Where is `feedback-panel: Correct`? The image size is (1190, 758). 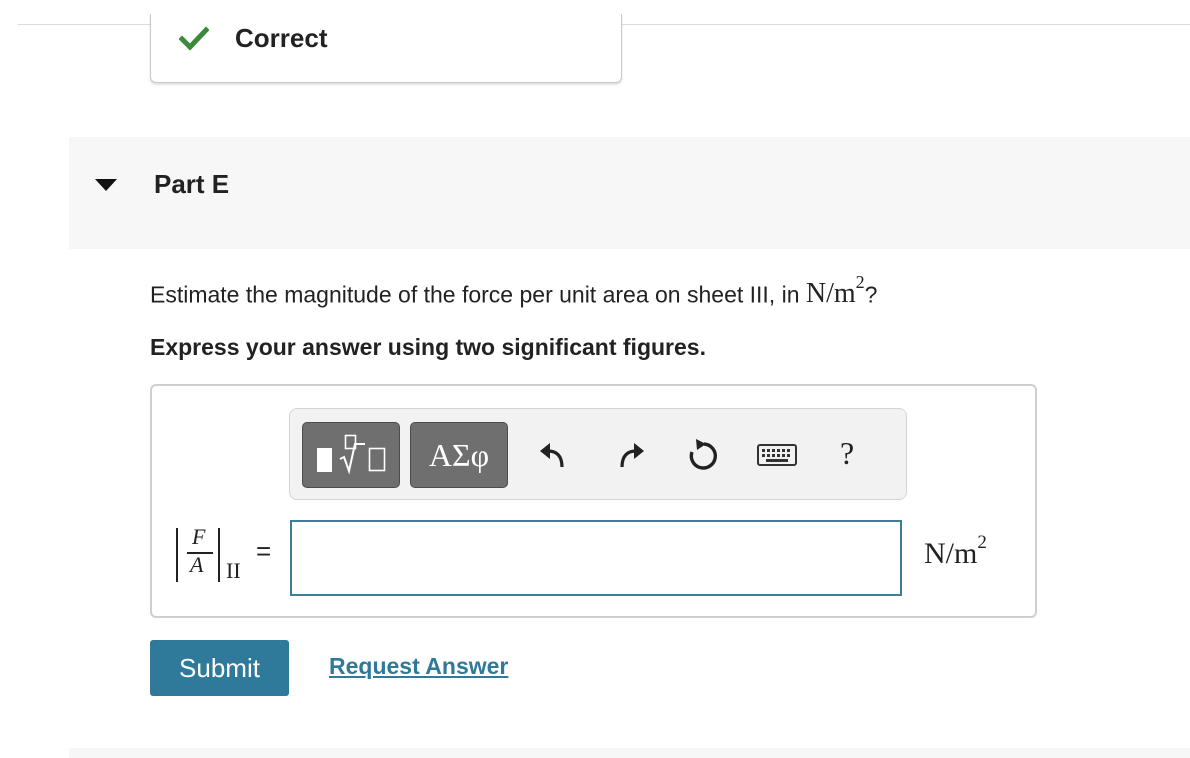
feedback-panel: Correct is located at coordinates (386, 48).